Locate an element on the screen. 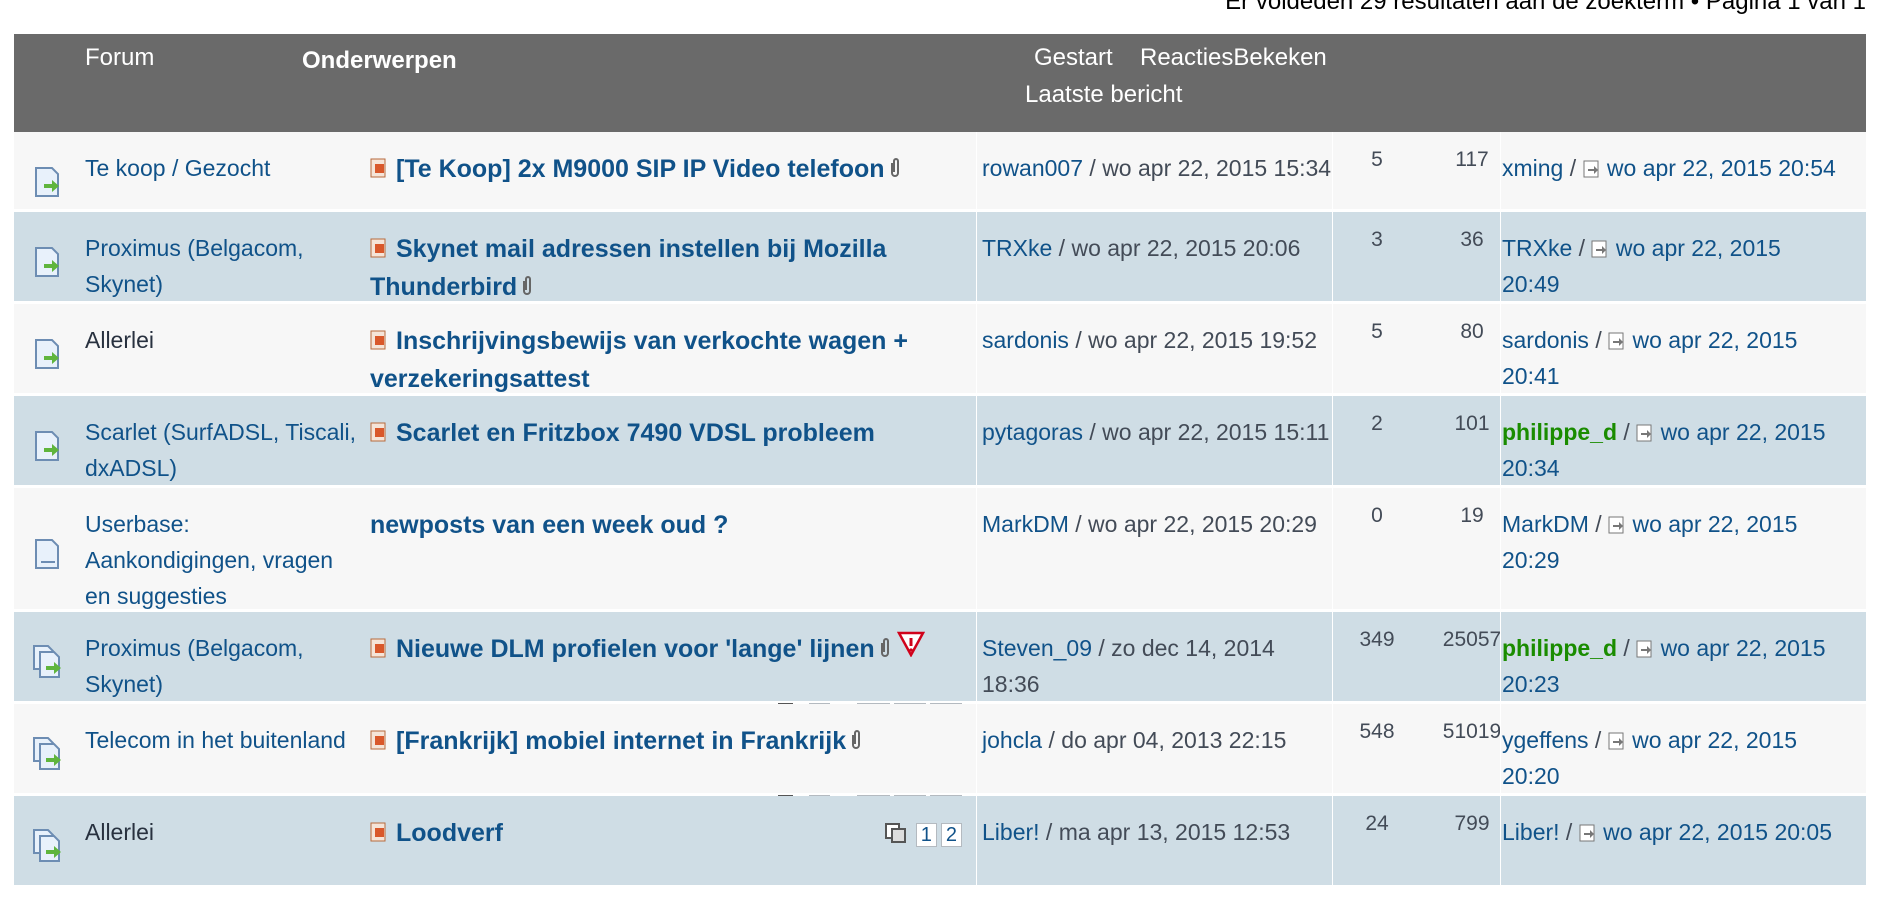 This screenshot has height=906, width=1880. last-post-cell: TRXke / wo apr 22, 2015 20:49 is located at coordinates (1641, 266).